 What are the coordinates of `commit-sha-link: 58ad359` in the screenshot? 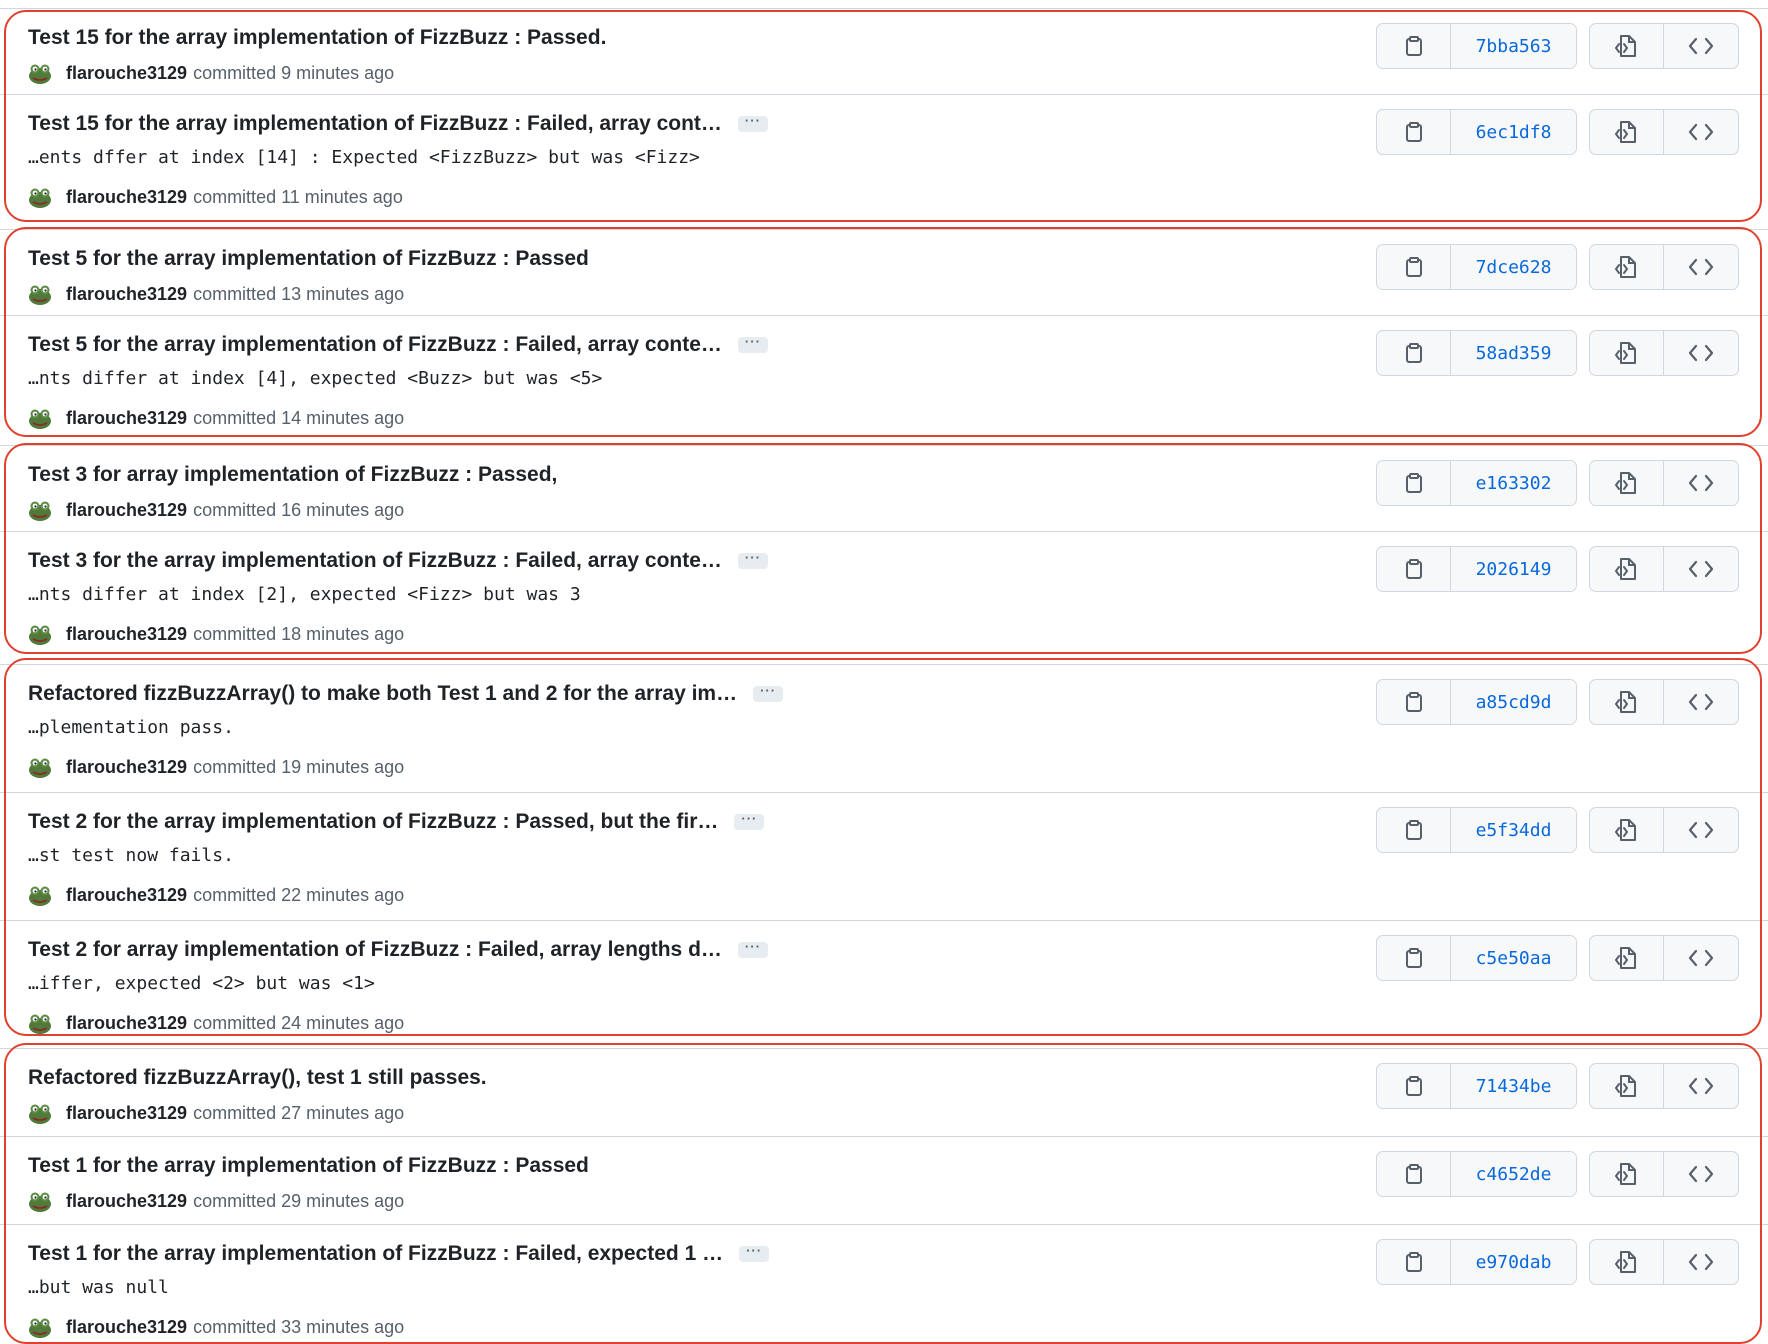 It's located at (1513, 353).